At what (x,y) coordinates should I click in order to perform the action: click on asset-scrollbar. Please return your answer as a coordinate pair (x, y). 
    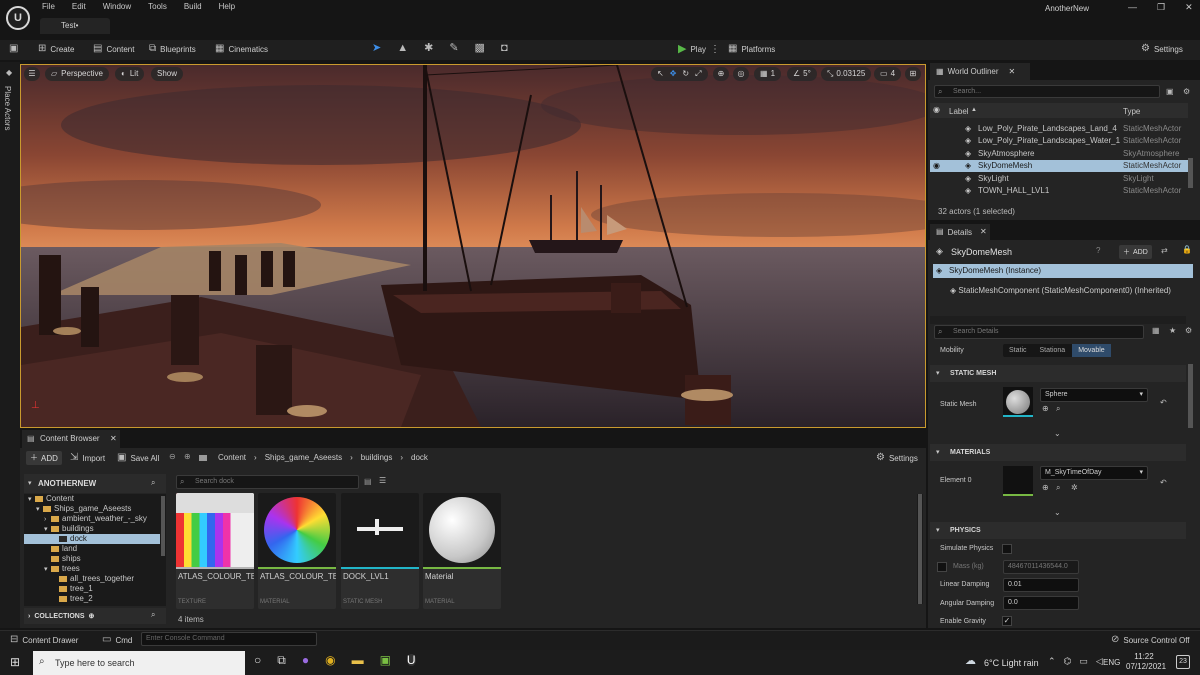
    Looking at the image, I should click on (920, 549).